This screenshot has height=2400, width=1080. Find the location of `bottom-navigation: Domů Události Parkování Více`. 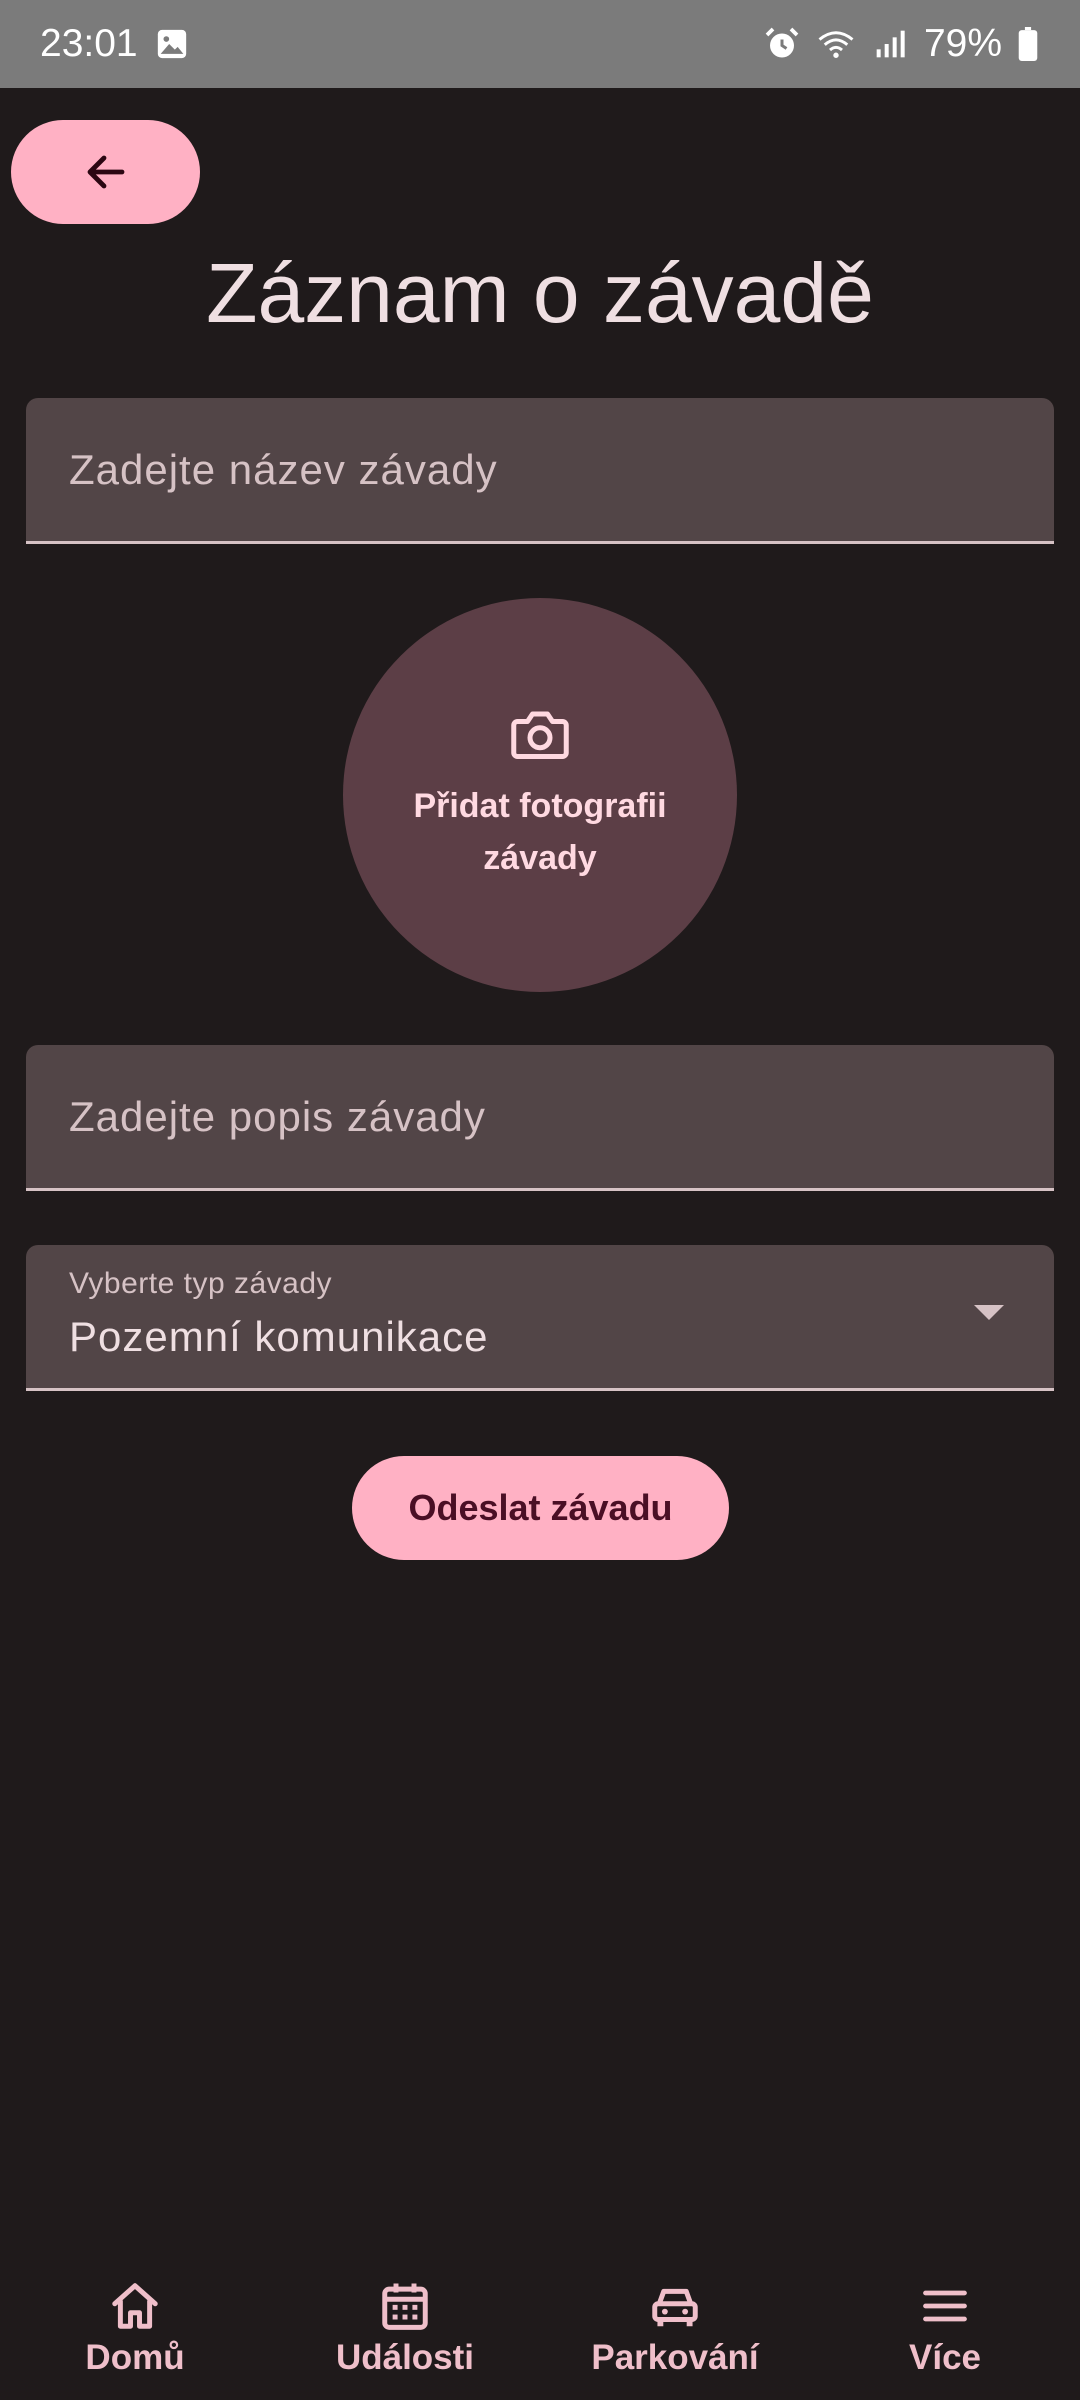

bottom-navigation: Domů Události Parkování Více is located at coordinates (540, 2325).